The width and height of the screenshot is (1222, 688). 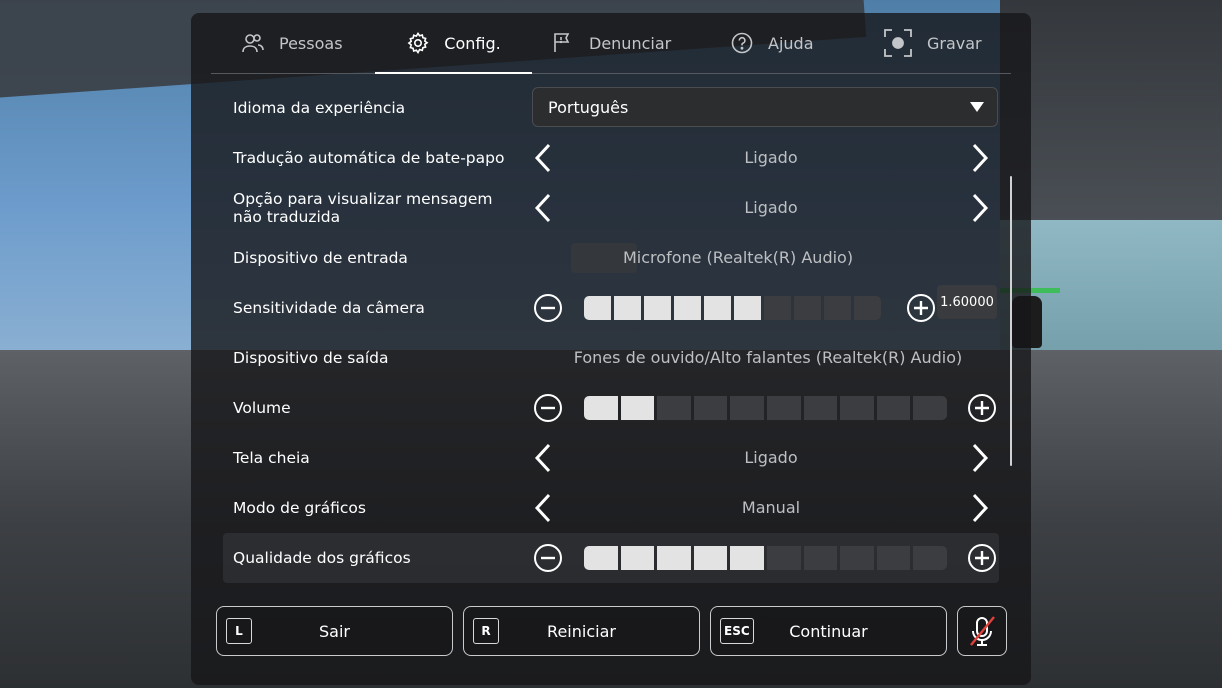 I want to click on setting-row-fullscreen: Tela cheia Ligado, so click(x=611, y=458).